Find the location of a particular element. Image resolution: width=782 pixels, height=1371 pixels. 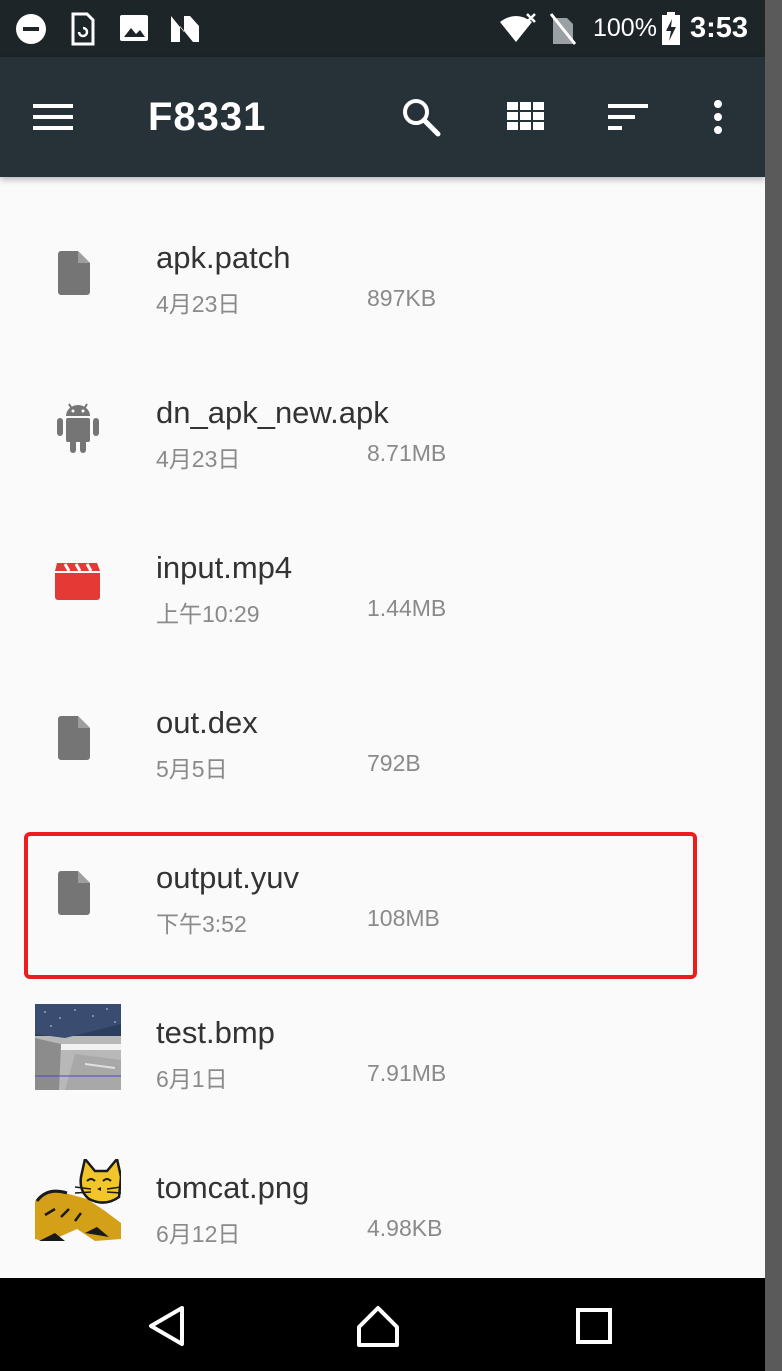

video-clapper-icon is located at coordinates (77, 587).